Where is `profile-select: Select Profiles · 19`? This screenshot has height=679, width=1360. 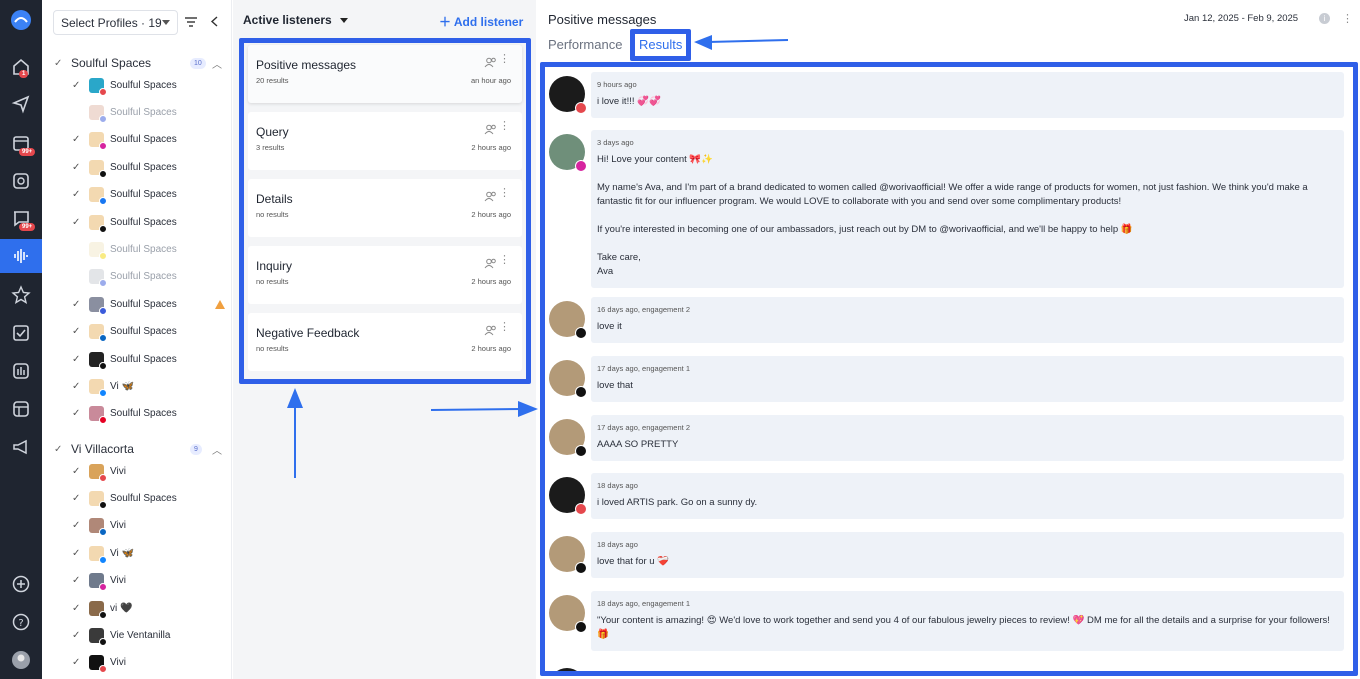 profile-select: Select Profiles · 19 is located at coordinates (115, 22).